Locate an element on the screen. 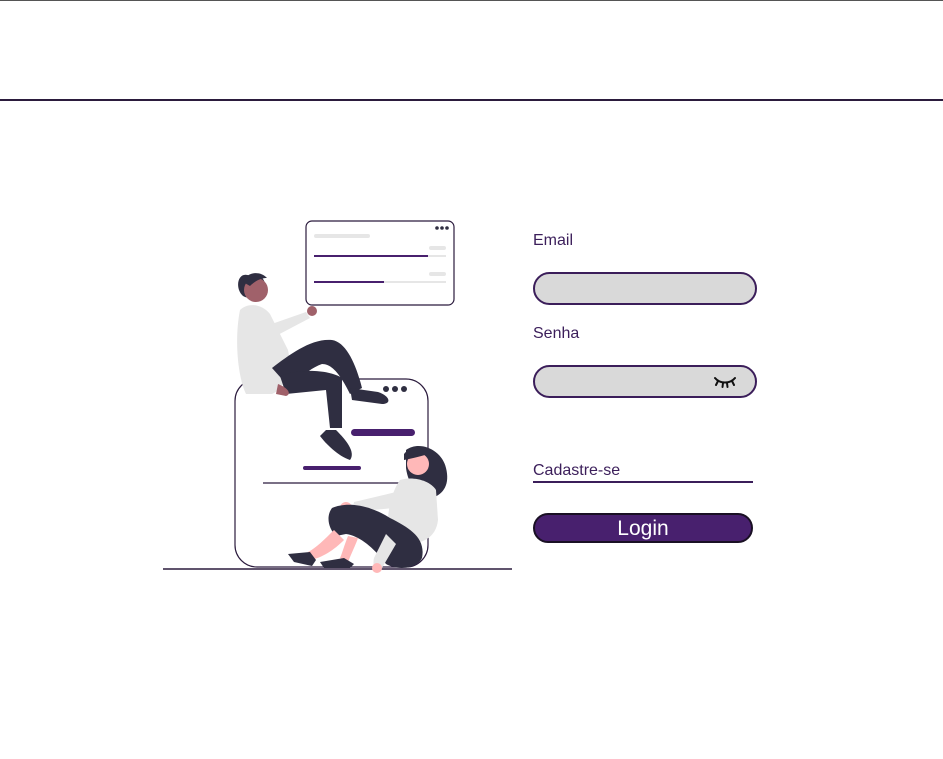 The height and width of the screenshot is (759, 943). password-input is located at coordinates (645, 381).